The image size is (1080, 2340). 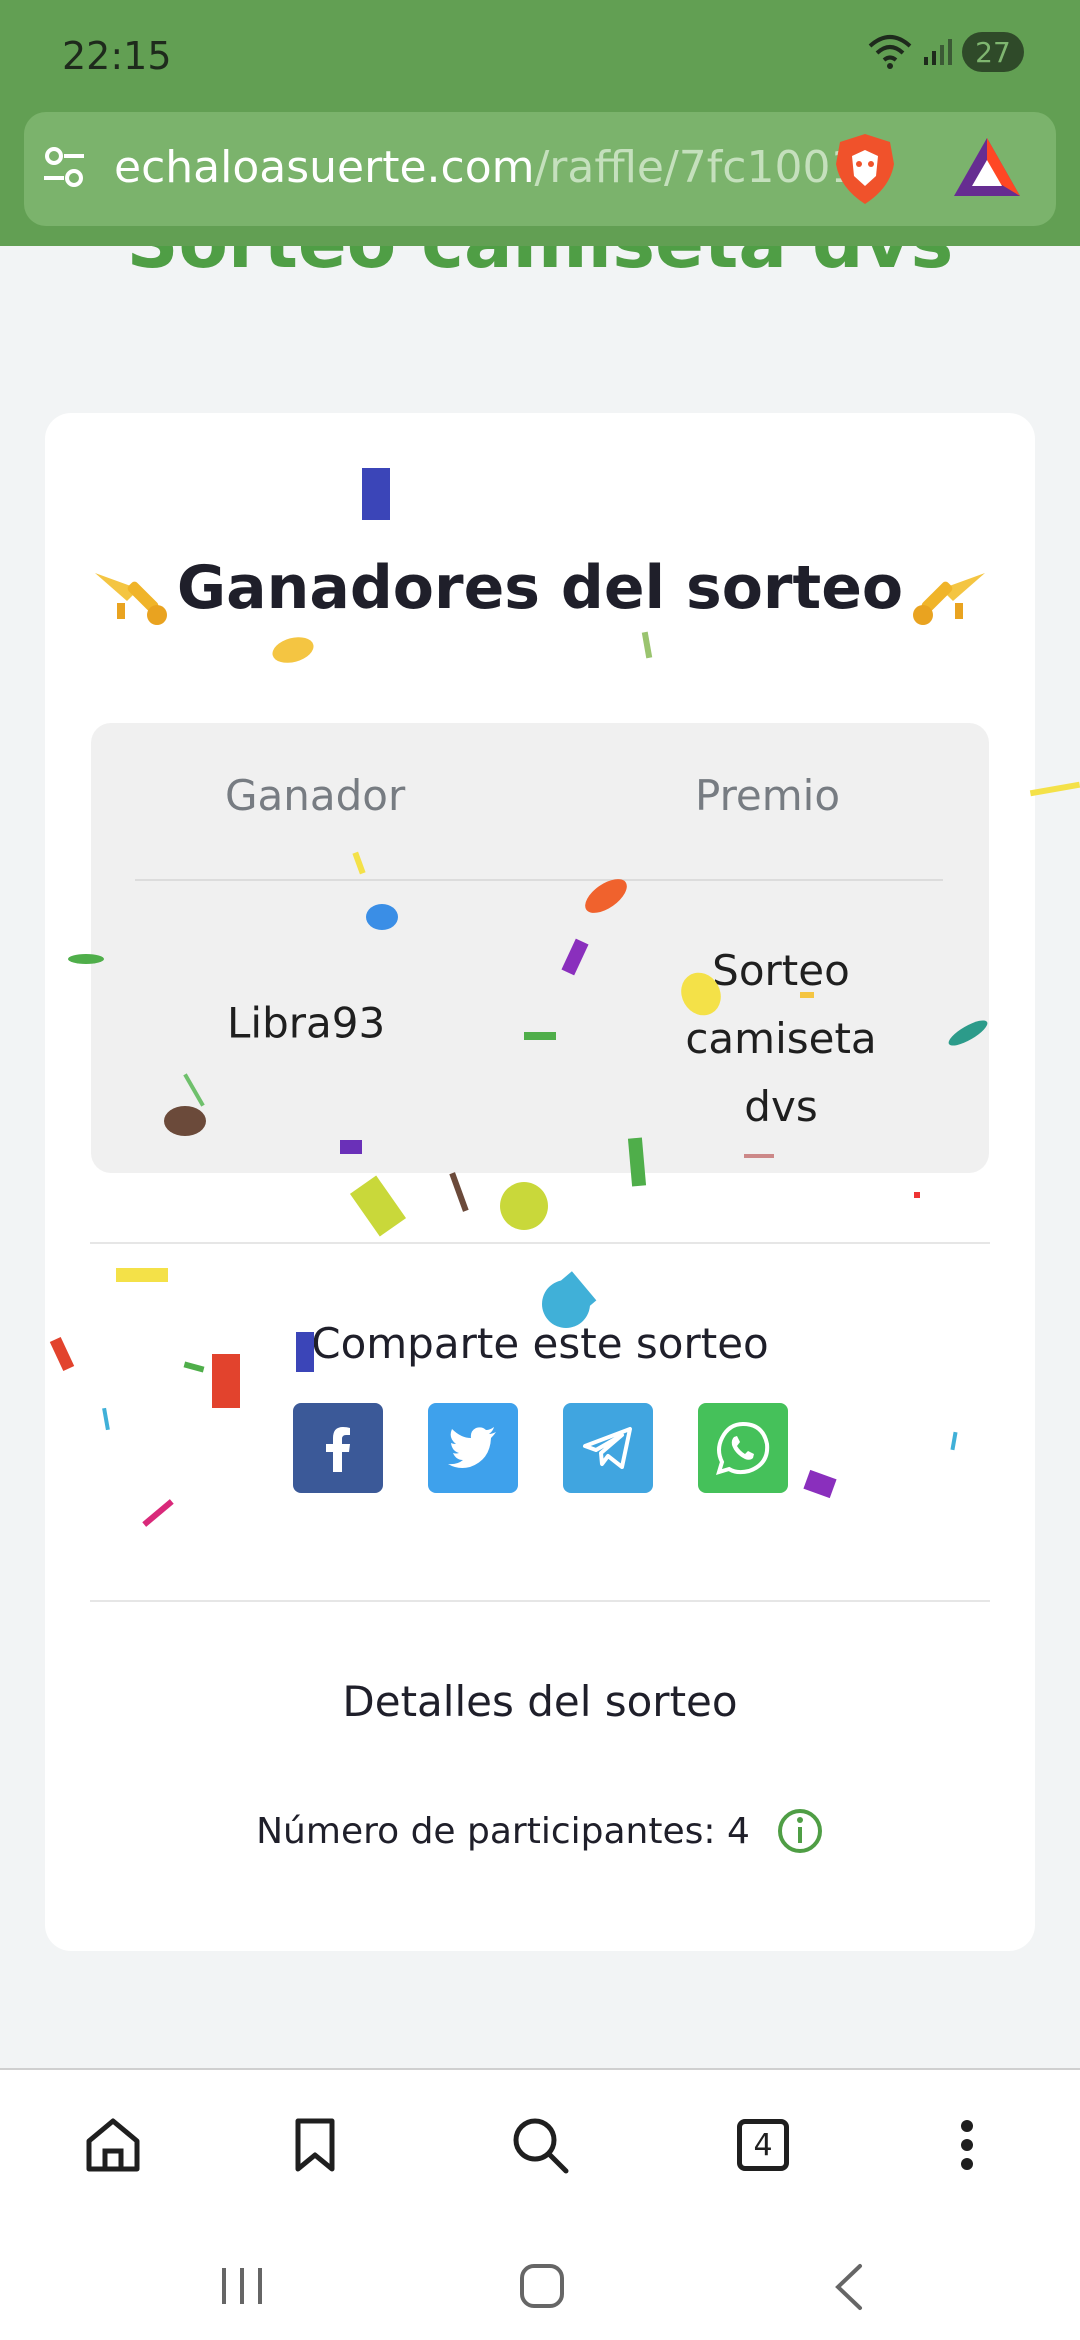 I want to click on share-twitter-button, so click(x=473, y=1448).